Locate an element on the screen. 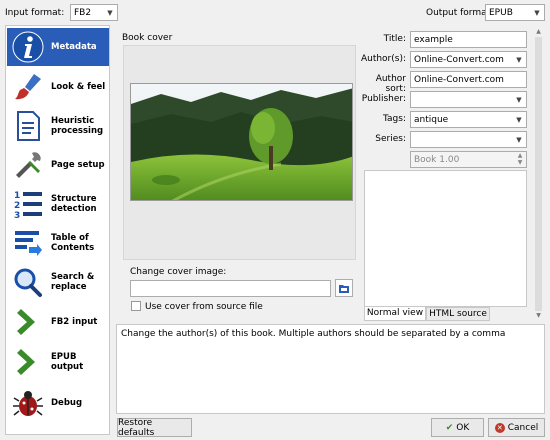  sidebar-item-label: Page setup is located at coordinates (78, 165).